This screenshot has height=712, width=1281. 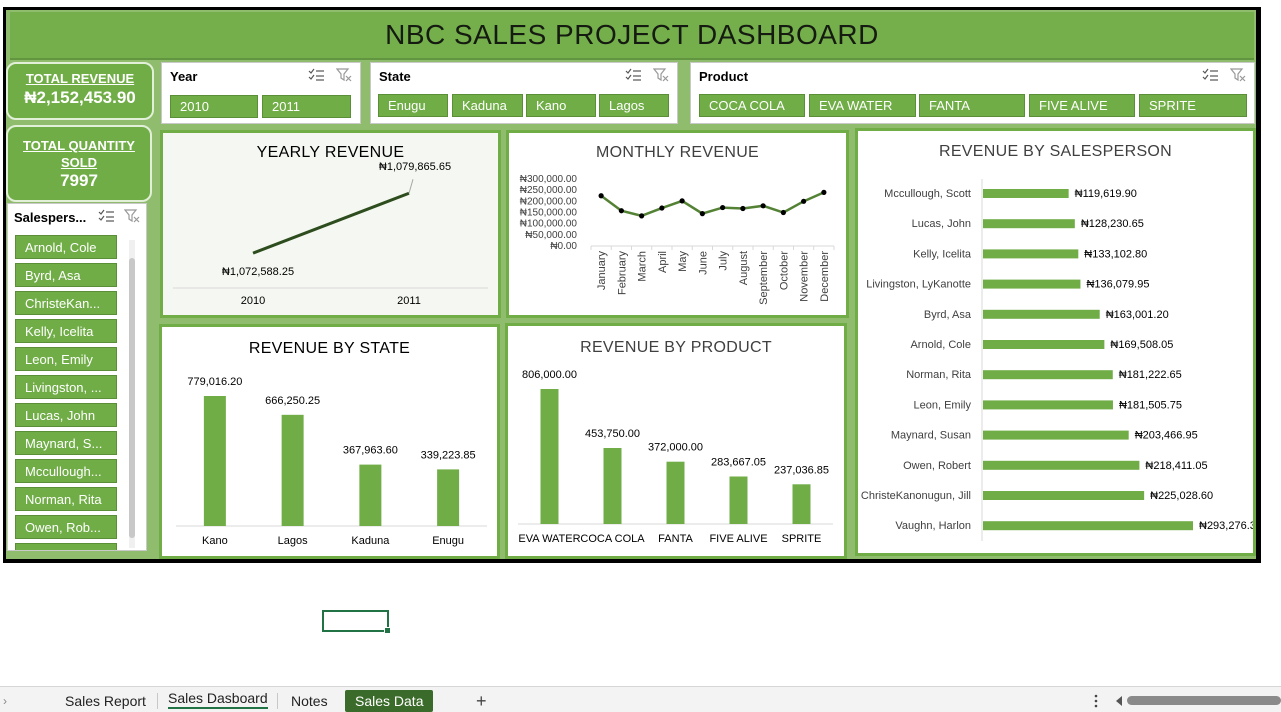 What do you see at coordinates (218, 699) in the screenshot?
I see `tab-sales-dashboard: Sales Dasboard` at bounding box center [218, 699].